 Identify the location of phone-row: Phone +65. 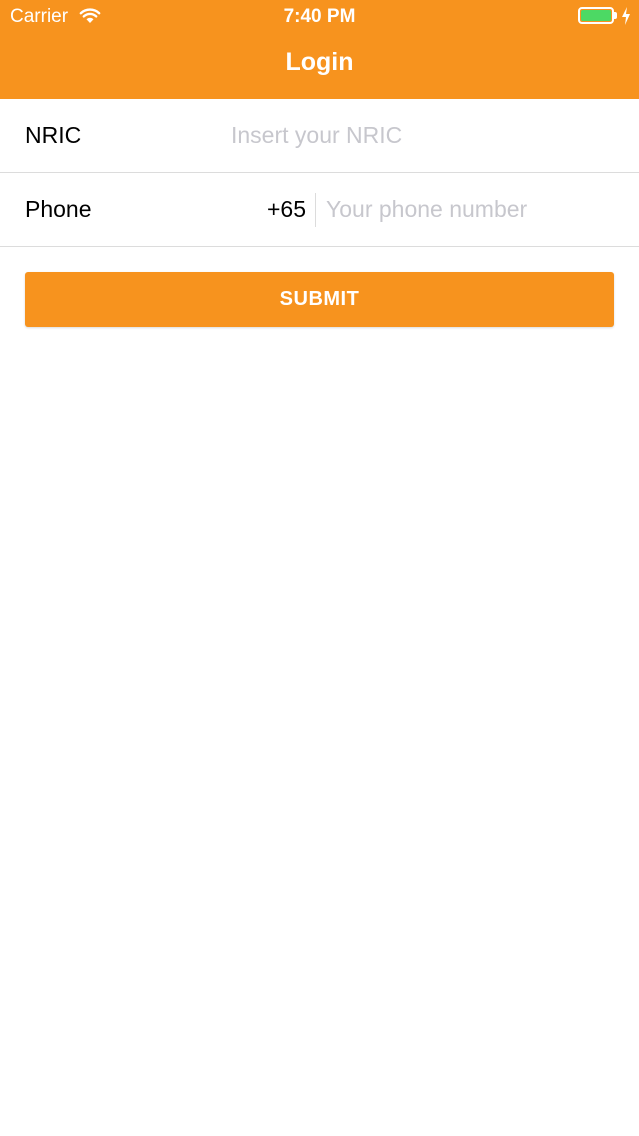
(319, 210).